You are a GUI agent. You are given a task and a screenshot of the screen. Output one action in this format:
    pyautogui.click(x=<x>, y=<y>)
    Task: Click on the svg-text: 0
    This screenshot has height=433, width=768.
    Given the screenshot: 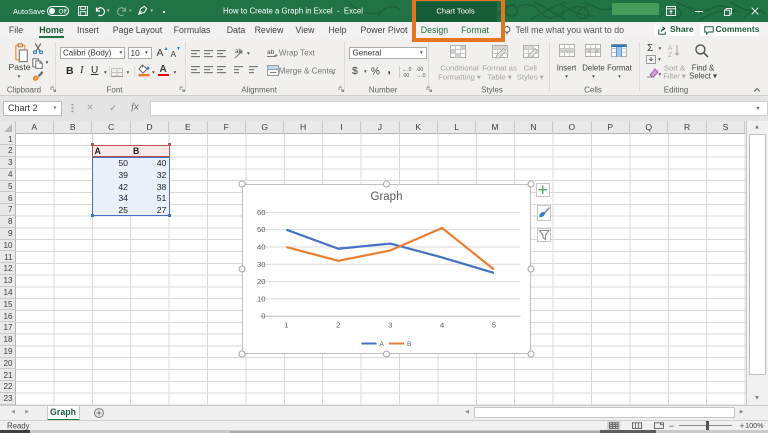 What is the action you would take?
    pyautogui.click(x=263, y=315)
    